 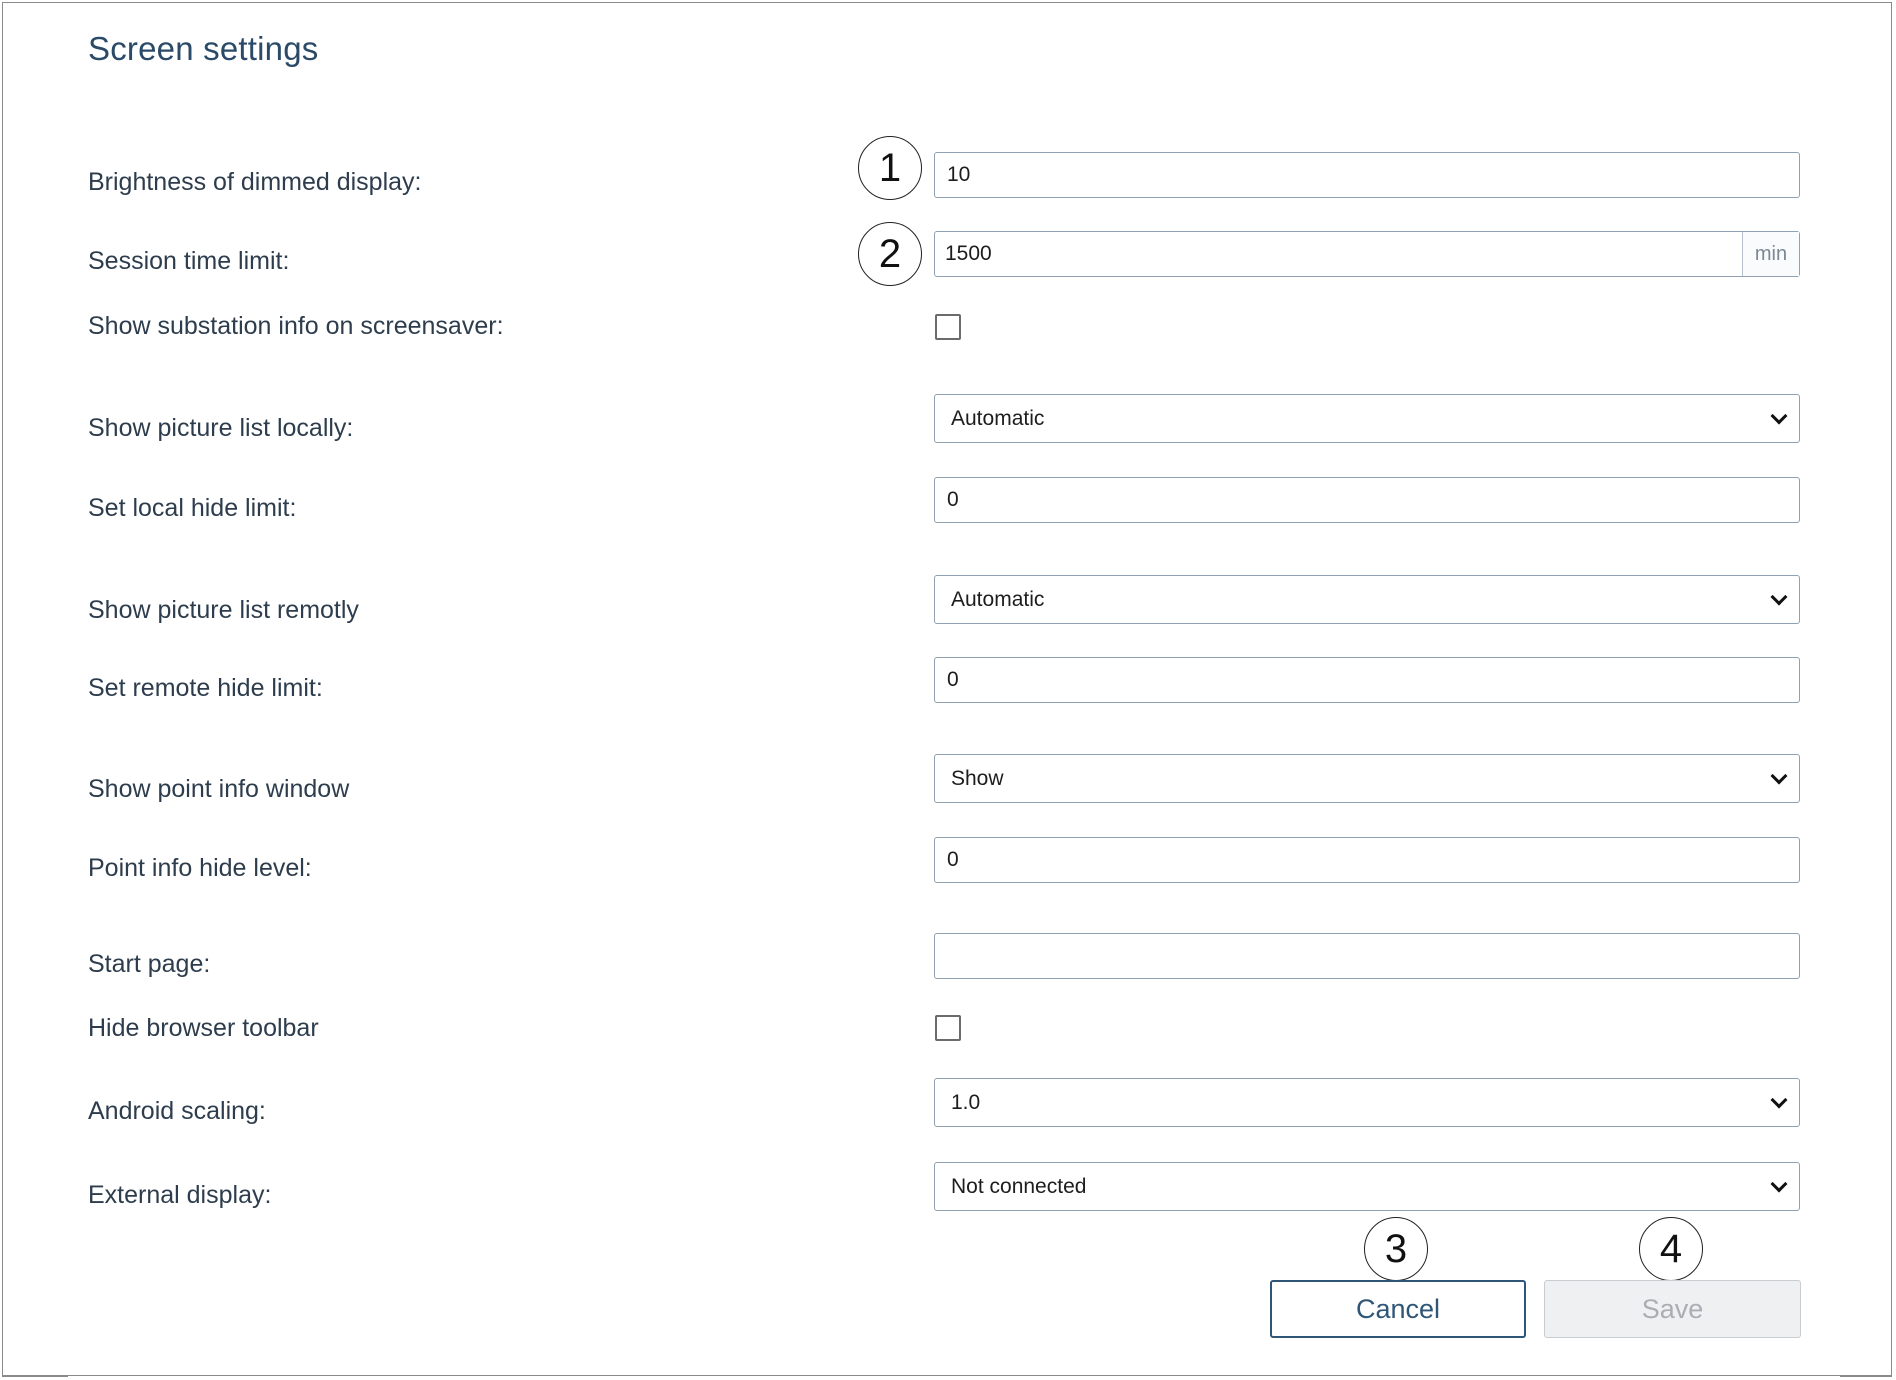 I want to click on android-scaling-value: 1.0, so click(x=966, y=1102).